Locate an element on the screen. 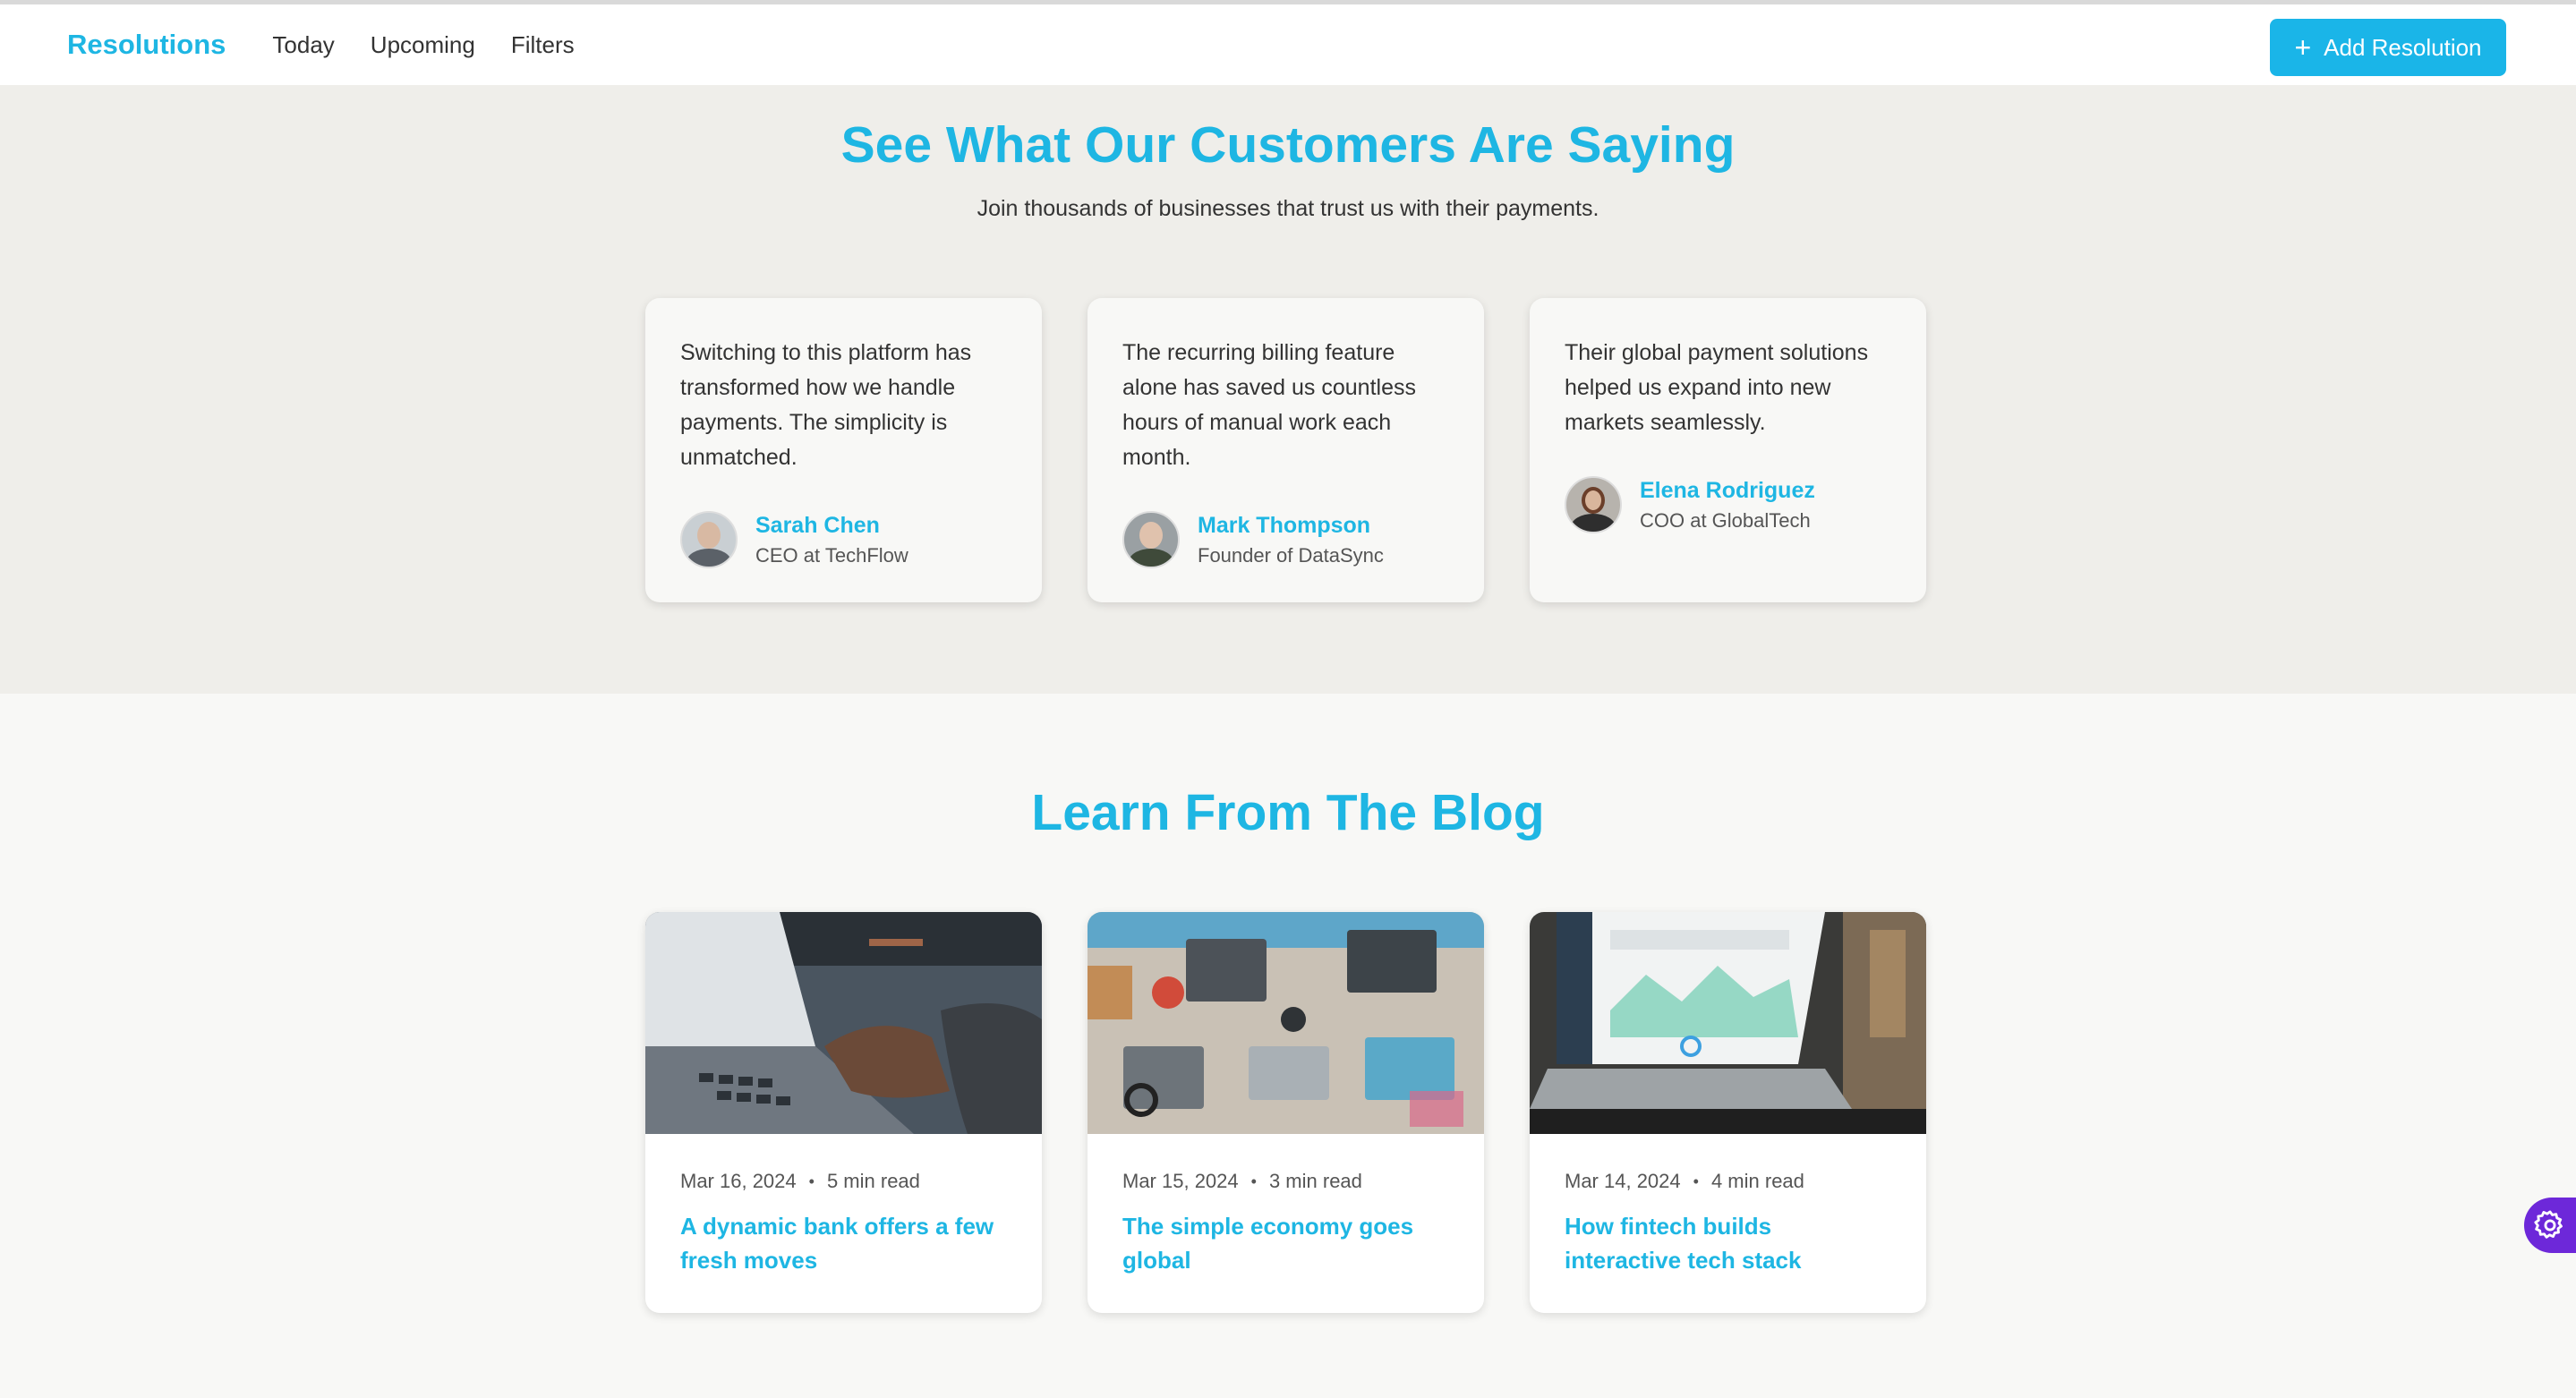  blog-meta: Mar 14, 2024 • 4 min read is located at coordinates (1728, 1182).